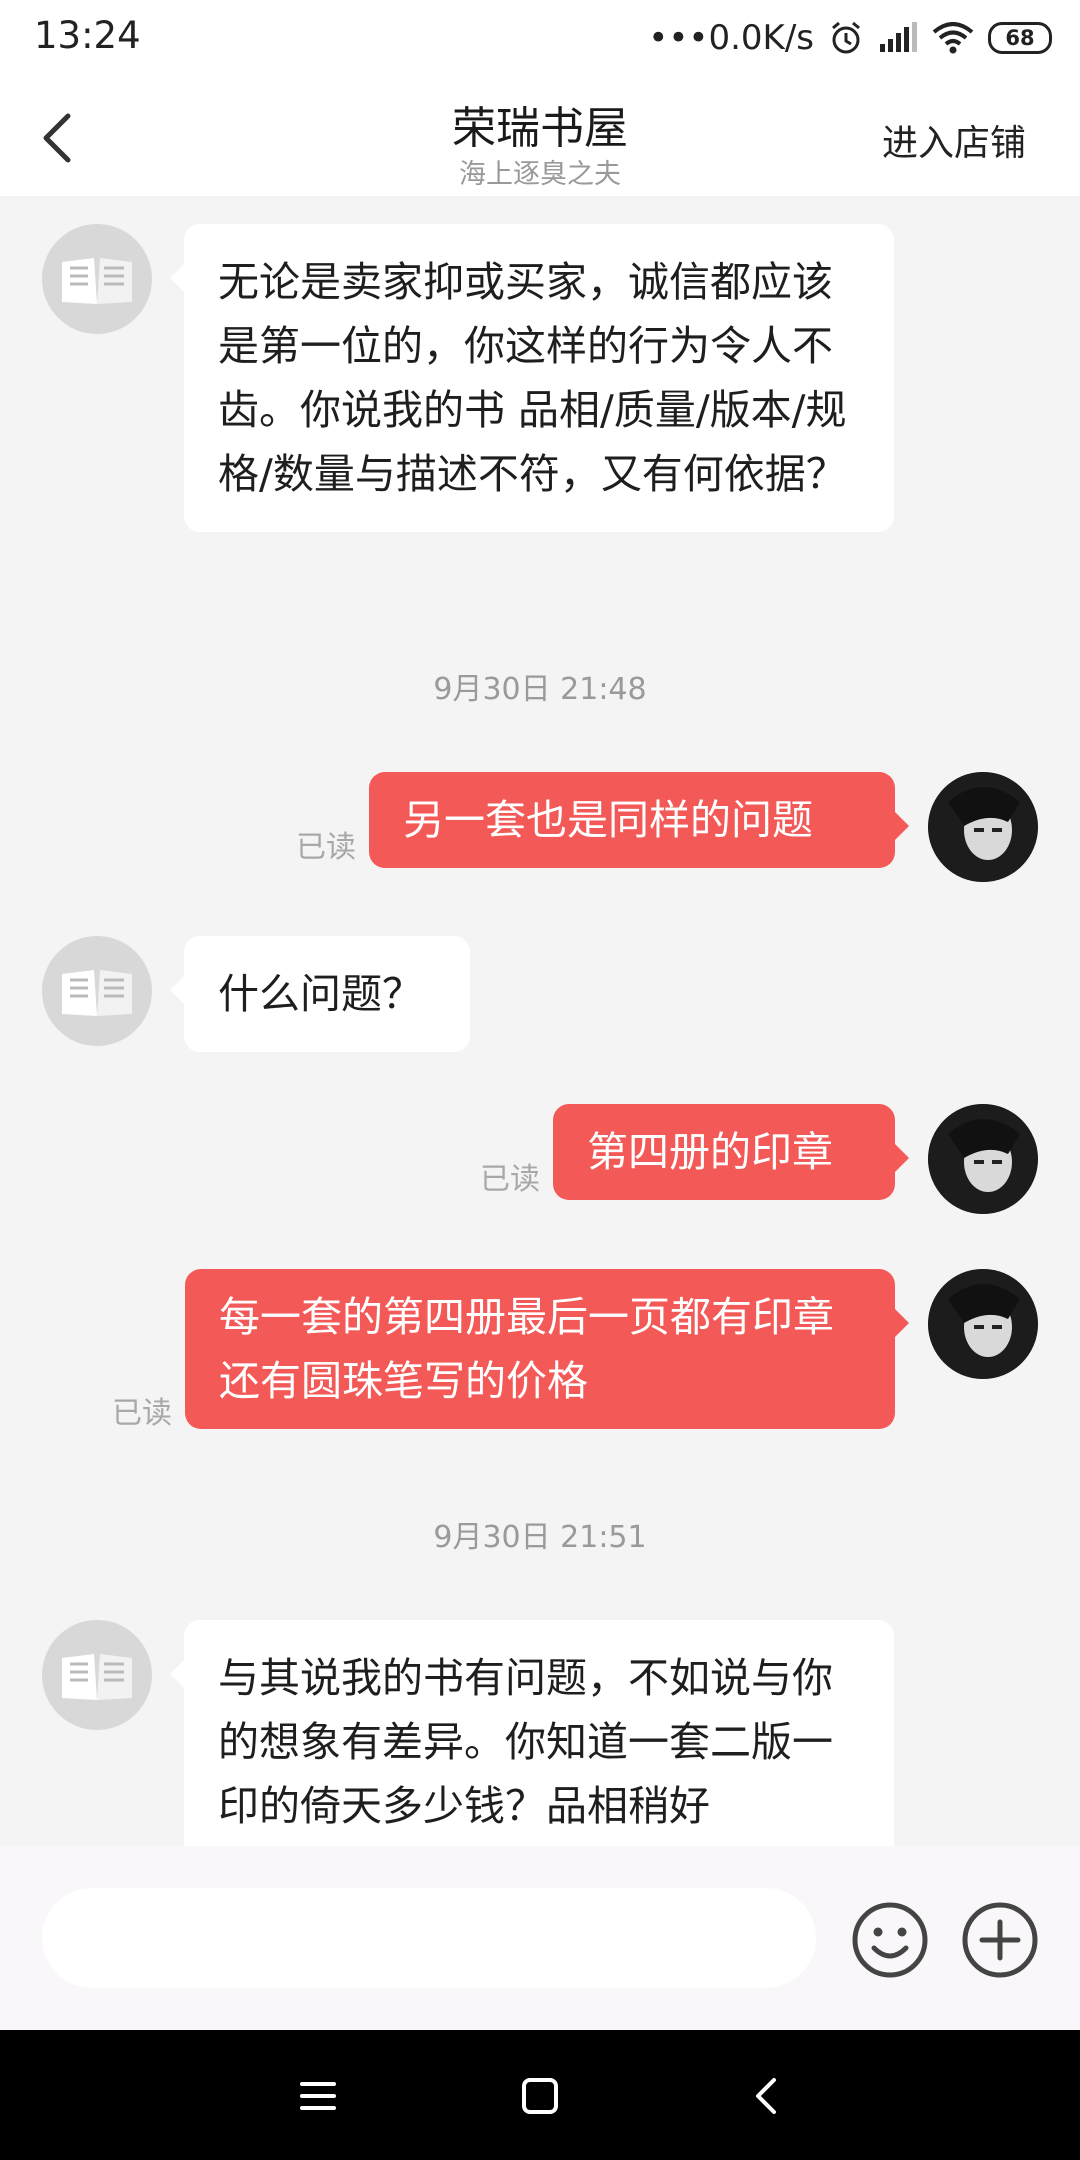 This screenshot has width=1080, height=2160. I want to click on wifi-icon, so click(953, 38).